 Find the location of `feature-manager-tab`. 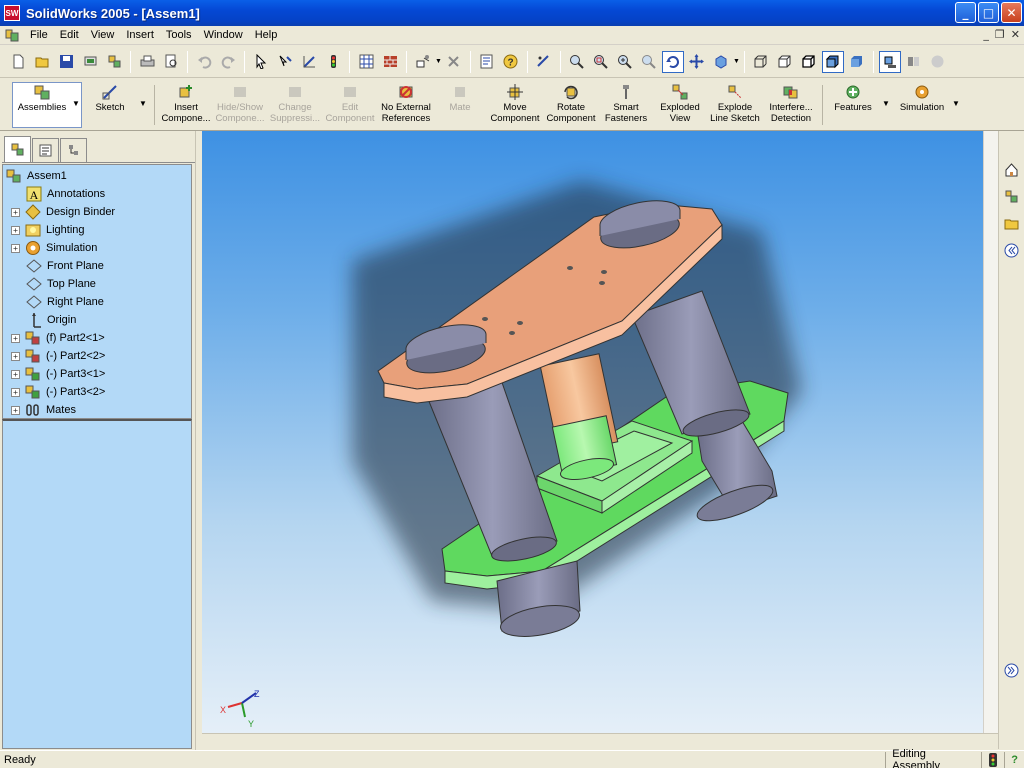

feature-manager-tab is located at coordinates (17, 149).